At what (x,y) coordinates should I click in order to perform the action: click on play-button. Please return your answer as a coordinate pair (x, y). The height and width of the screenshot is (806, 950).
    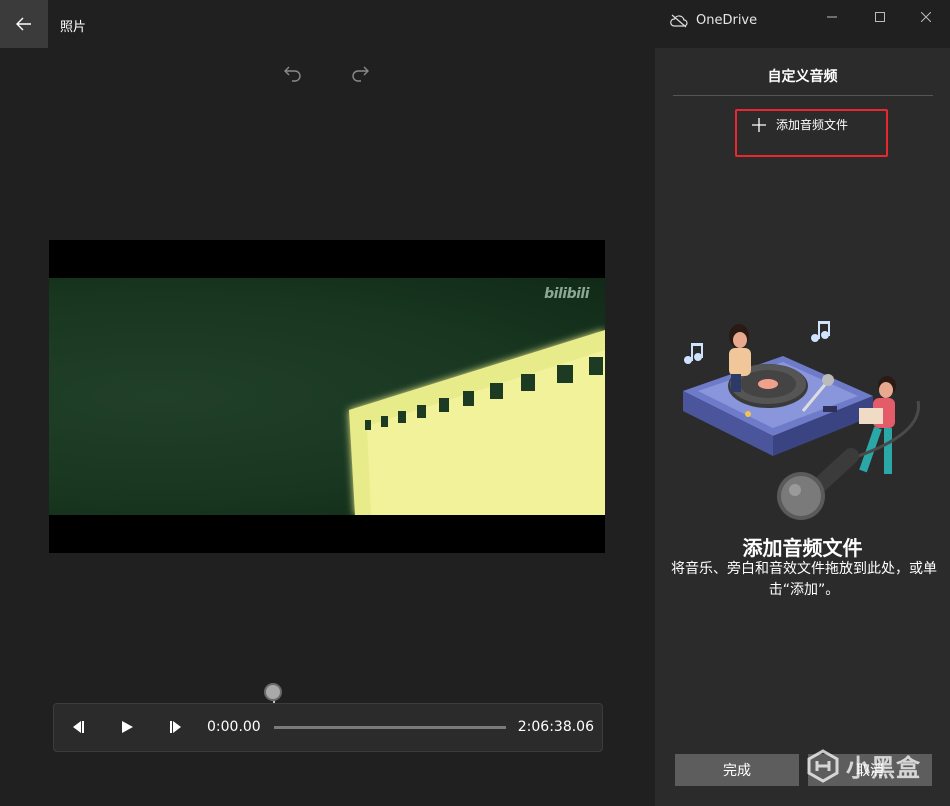
    Looking at the image, I should click on (127, 727).